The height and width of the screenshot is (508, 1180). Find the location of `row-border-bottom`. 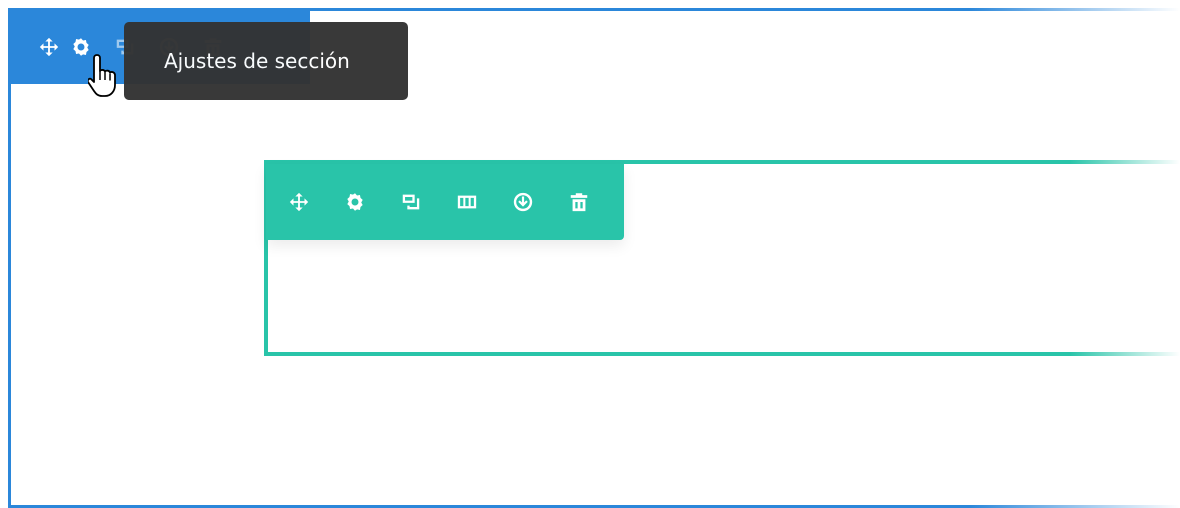

row-border-bottom is located at coordinates (722, 354).